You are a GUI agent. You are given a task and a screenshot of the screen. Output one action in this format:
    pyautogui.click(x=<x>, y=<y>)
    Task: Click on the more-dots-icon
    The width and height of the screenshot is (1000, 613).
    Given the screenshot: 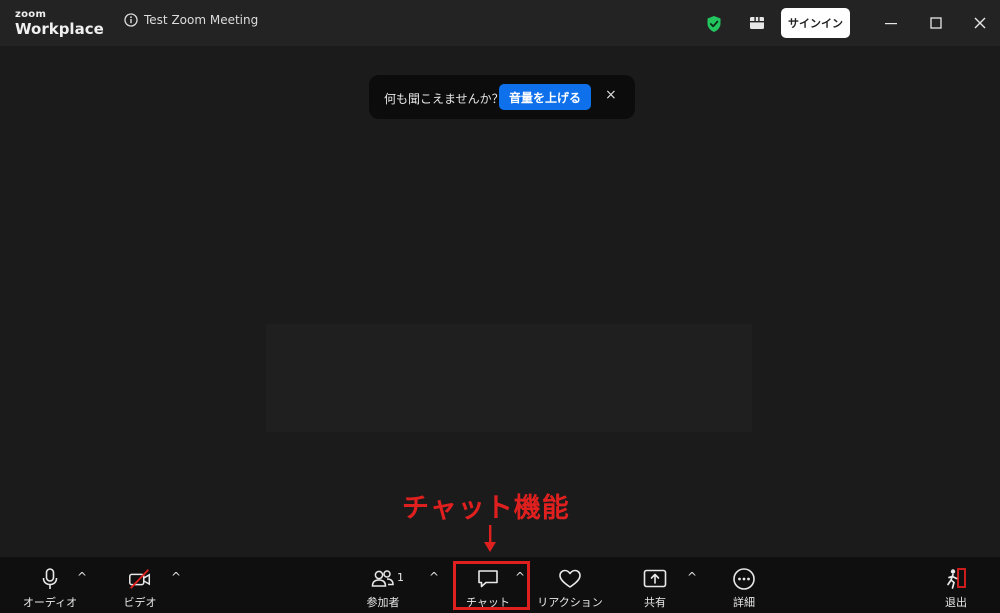 What is the action you would take?
    pyautogui.click(x=744, y=579)
    